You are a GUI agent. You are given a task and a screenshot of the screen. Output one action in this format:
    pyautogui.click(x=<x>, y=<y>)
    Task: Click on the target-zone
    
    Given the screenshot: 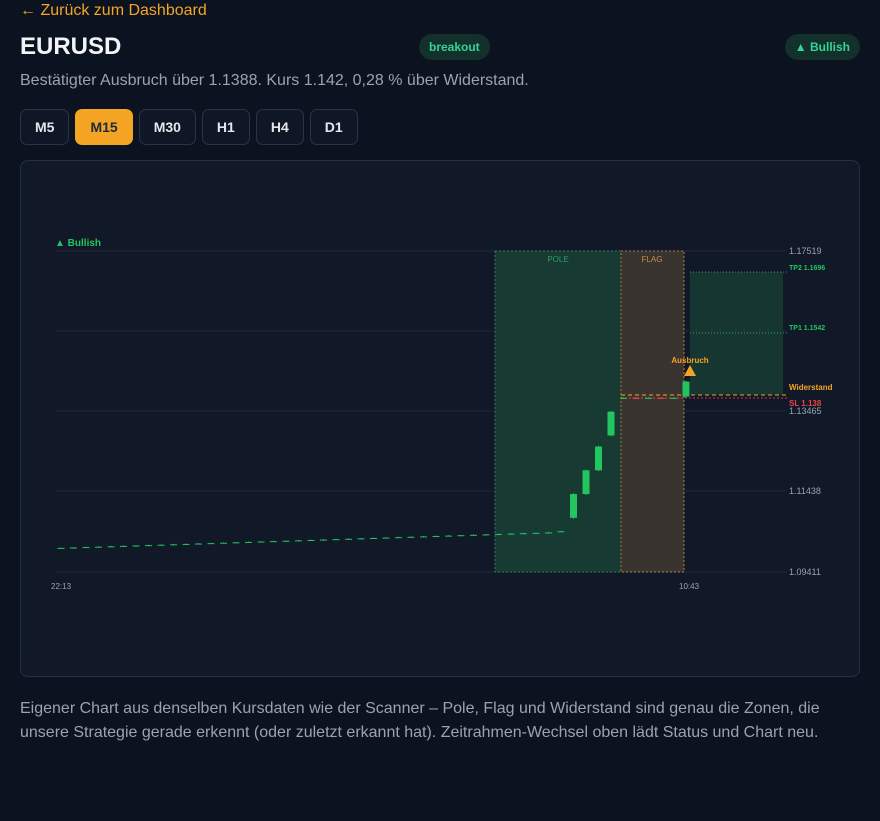 What is the action you would take?
    pyautogui.click(x=736, y=333)
    